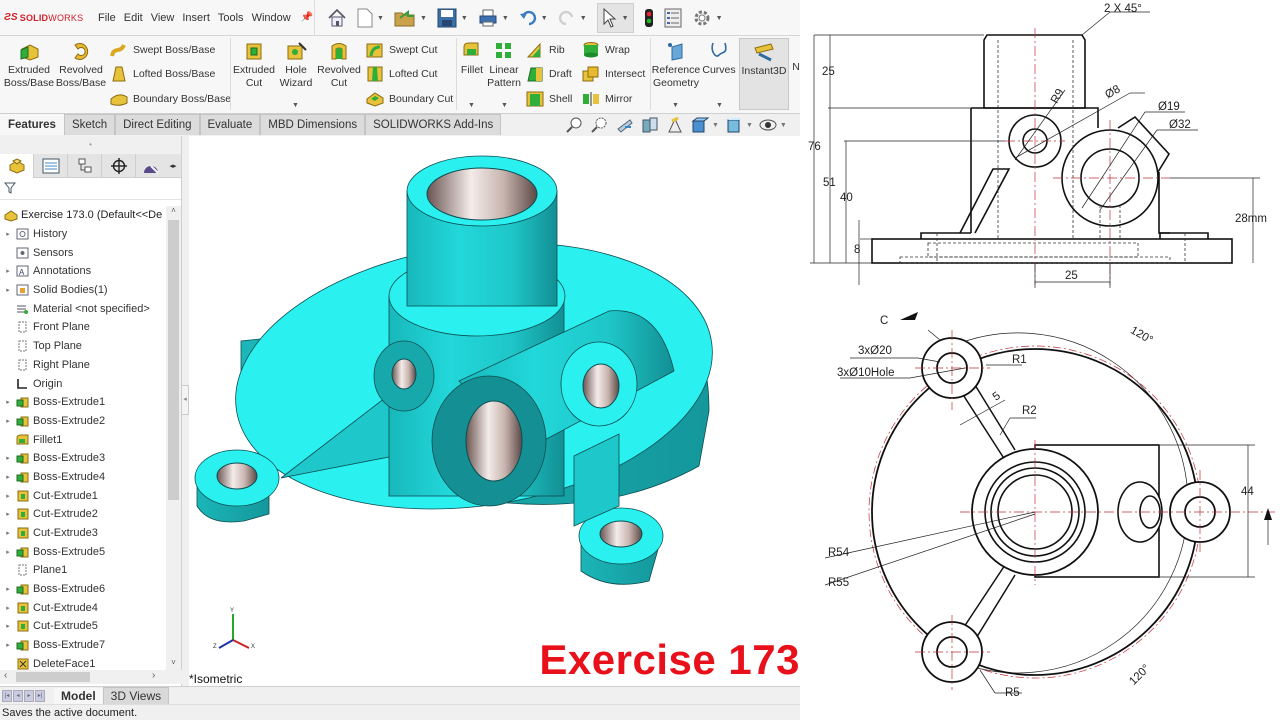  I want to click on file-properties-button, so click(673, 18).